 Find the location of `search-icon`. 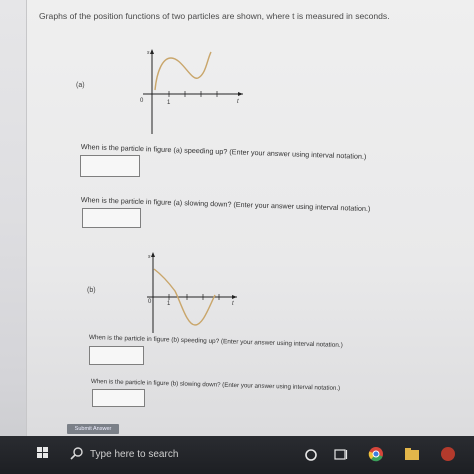

search-icon is located at coordinates (77, 454).